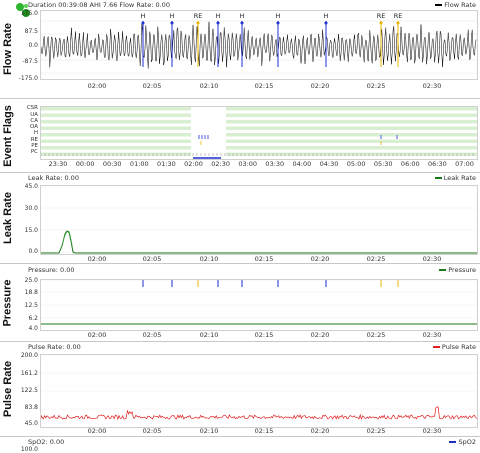  What do you see at coordinates (457, 270) in the screenshot?
I see `pressure-legend: Pressure` at bounding box center [457, 270].